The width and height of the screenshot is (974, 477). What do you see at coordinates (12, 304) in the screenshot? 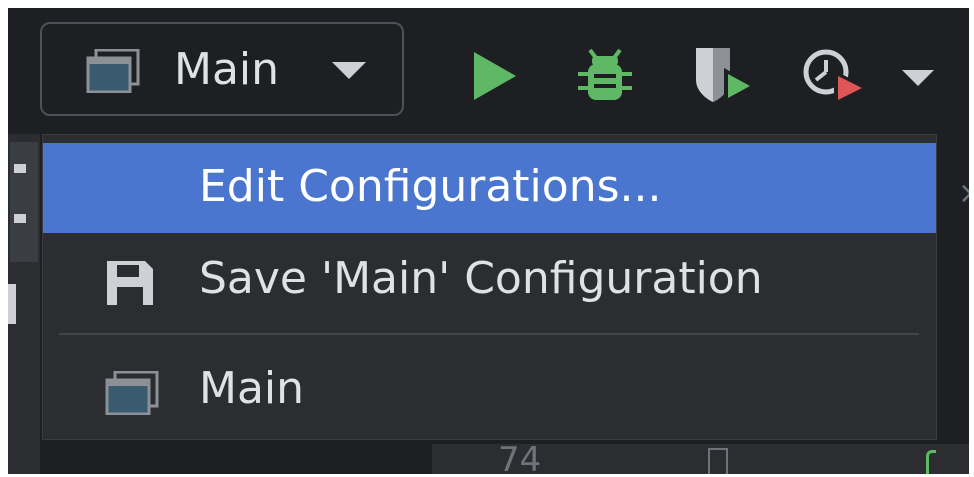
I see `side-marker` at bounding box center [12, 304].